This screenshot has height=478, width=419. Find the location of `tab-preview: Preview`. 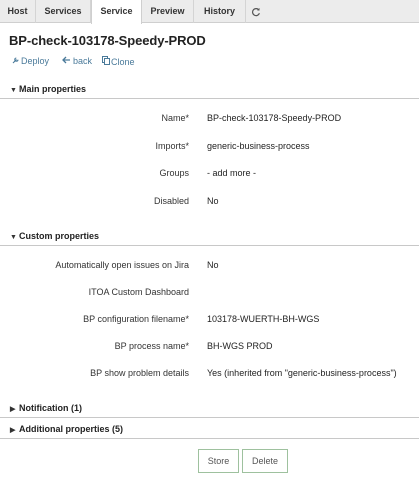

tab-preview: Preview is located at coordinates (168, 11).